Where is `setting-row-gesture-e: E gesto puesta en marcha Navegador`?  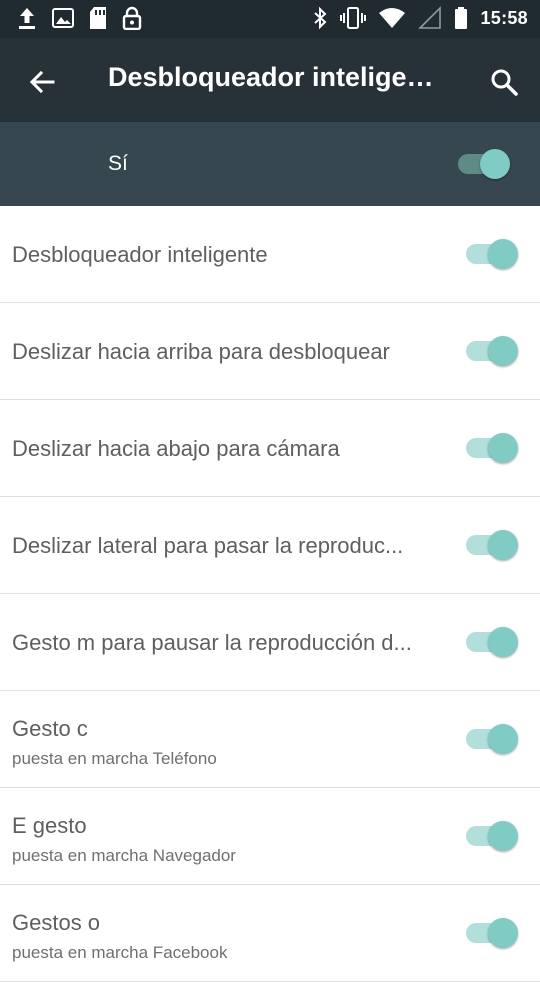 setting-row-gesture-e: E gesto puesta en marcha Navegador is located at coordinates (270, 836).